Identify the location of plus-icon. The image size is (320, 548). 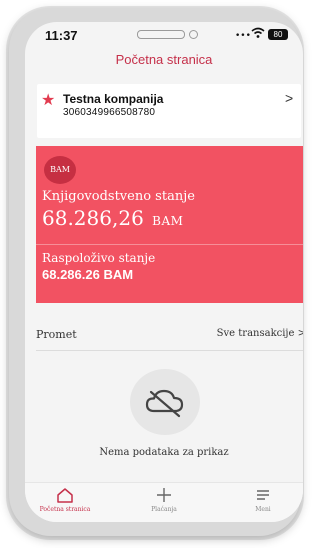
(164, 495).